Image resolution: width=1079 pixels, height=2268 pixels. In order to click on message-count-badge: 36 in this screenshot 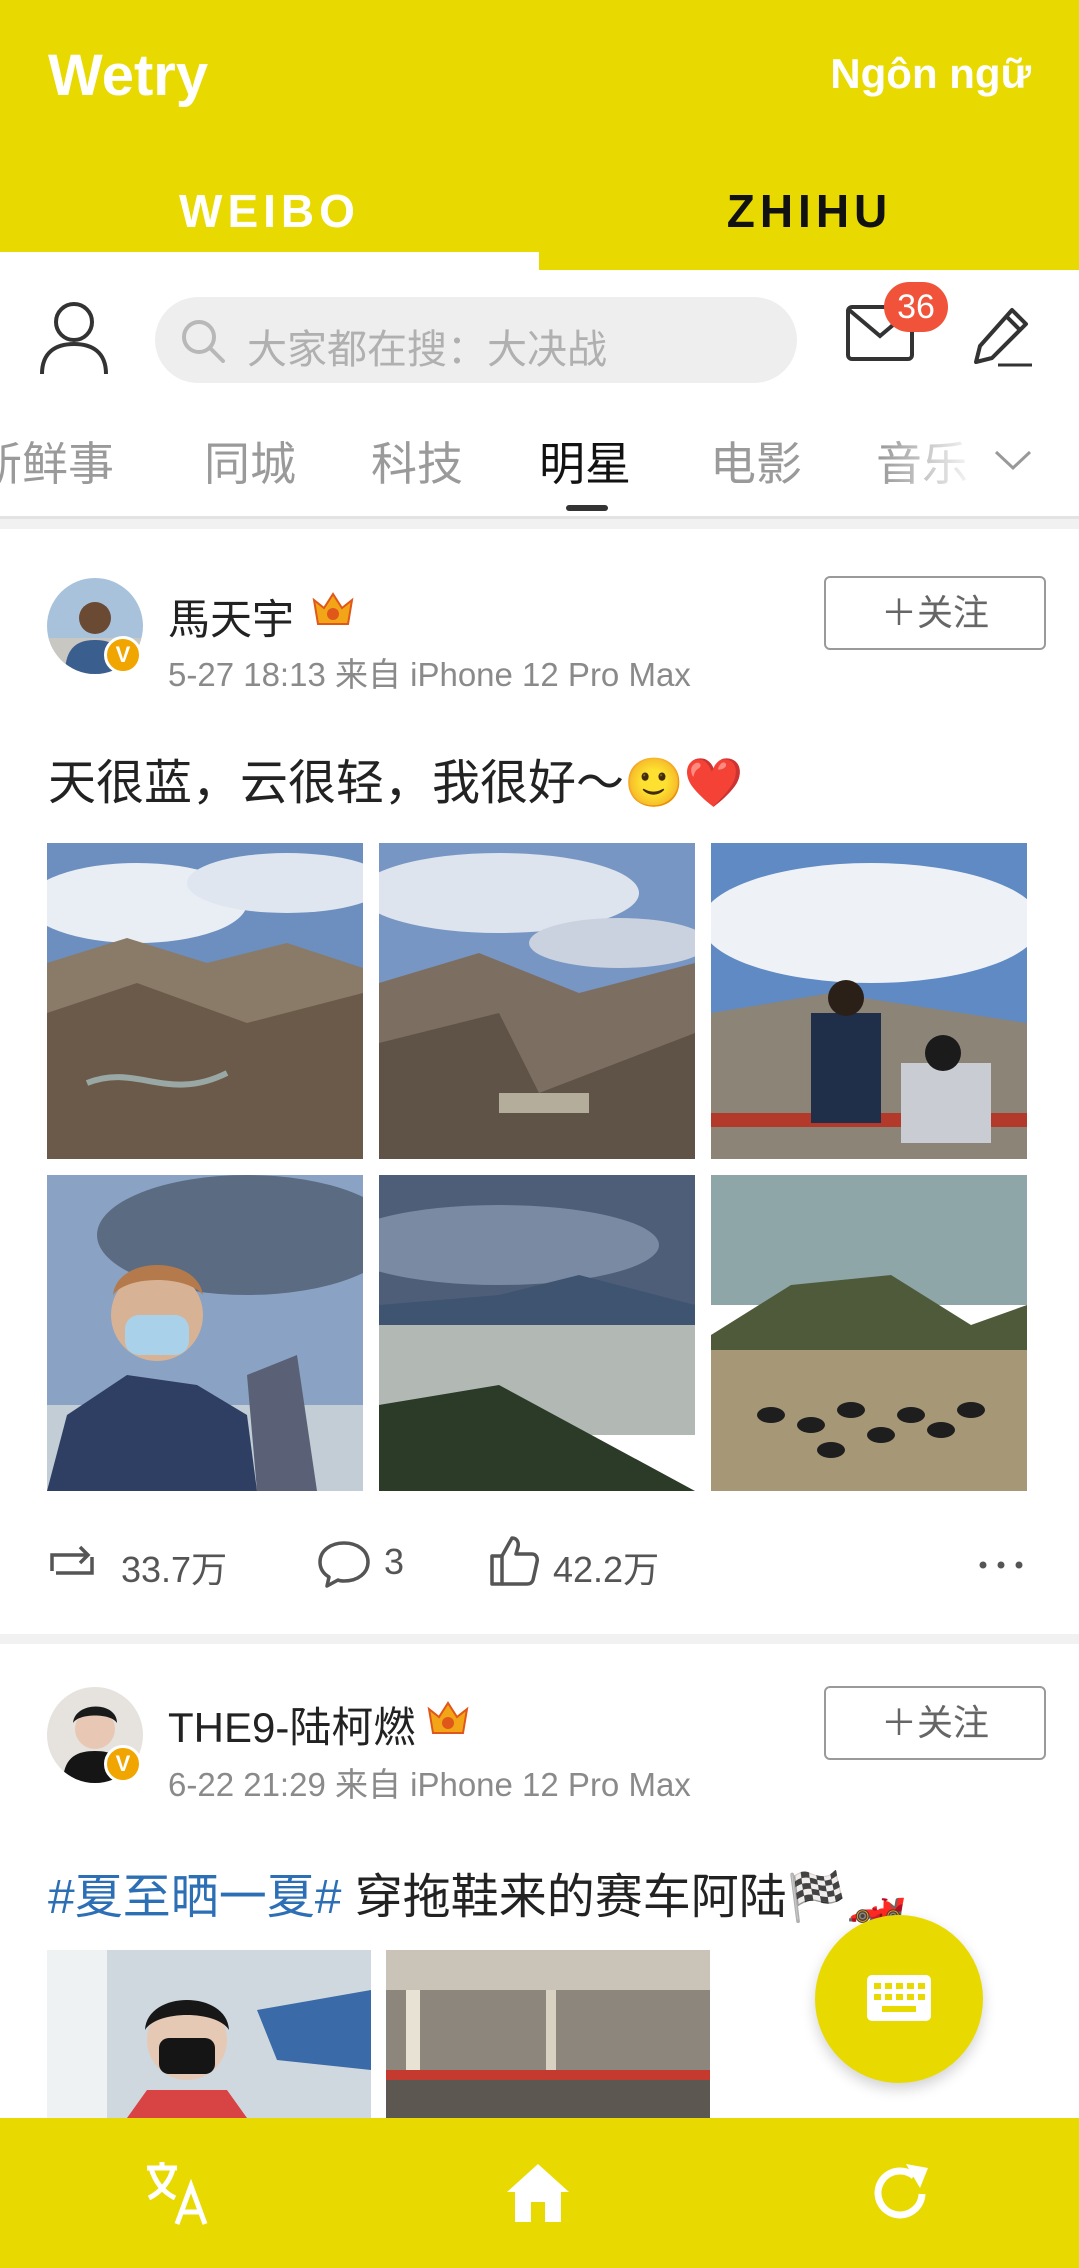, I will do `click(916, 307)`.